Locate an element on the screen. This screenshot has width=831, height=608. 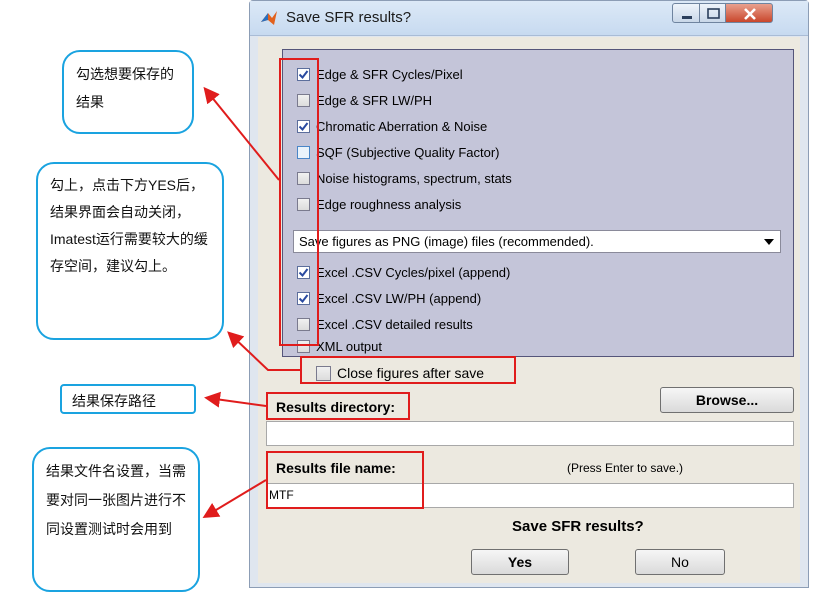
checkbox-noise-histograms: Noise histograms, spectrum, stats is located at coordinates (404, 178).